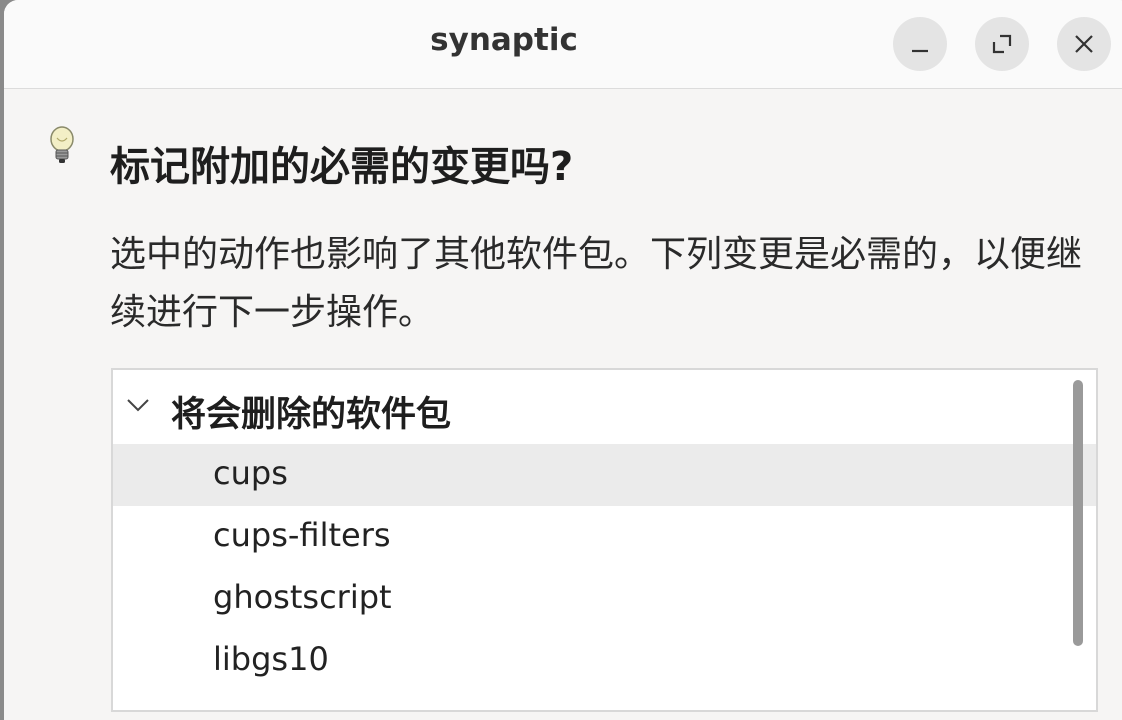 Image resolution: width=1122 pixels, height=720 pixels. Describe the element at coordinates (138, 405) in the screenshot. I see `chevron-down-icon` at that location.